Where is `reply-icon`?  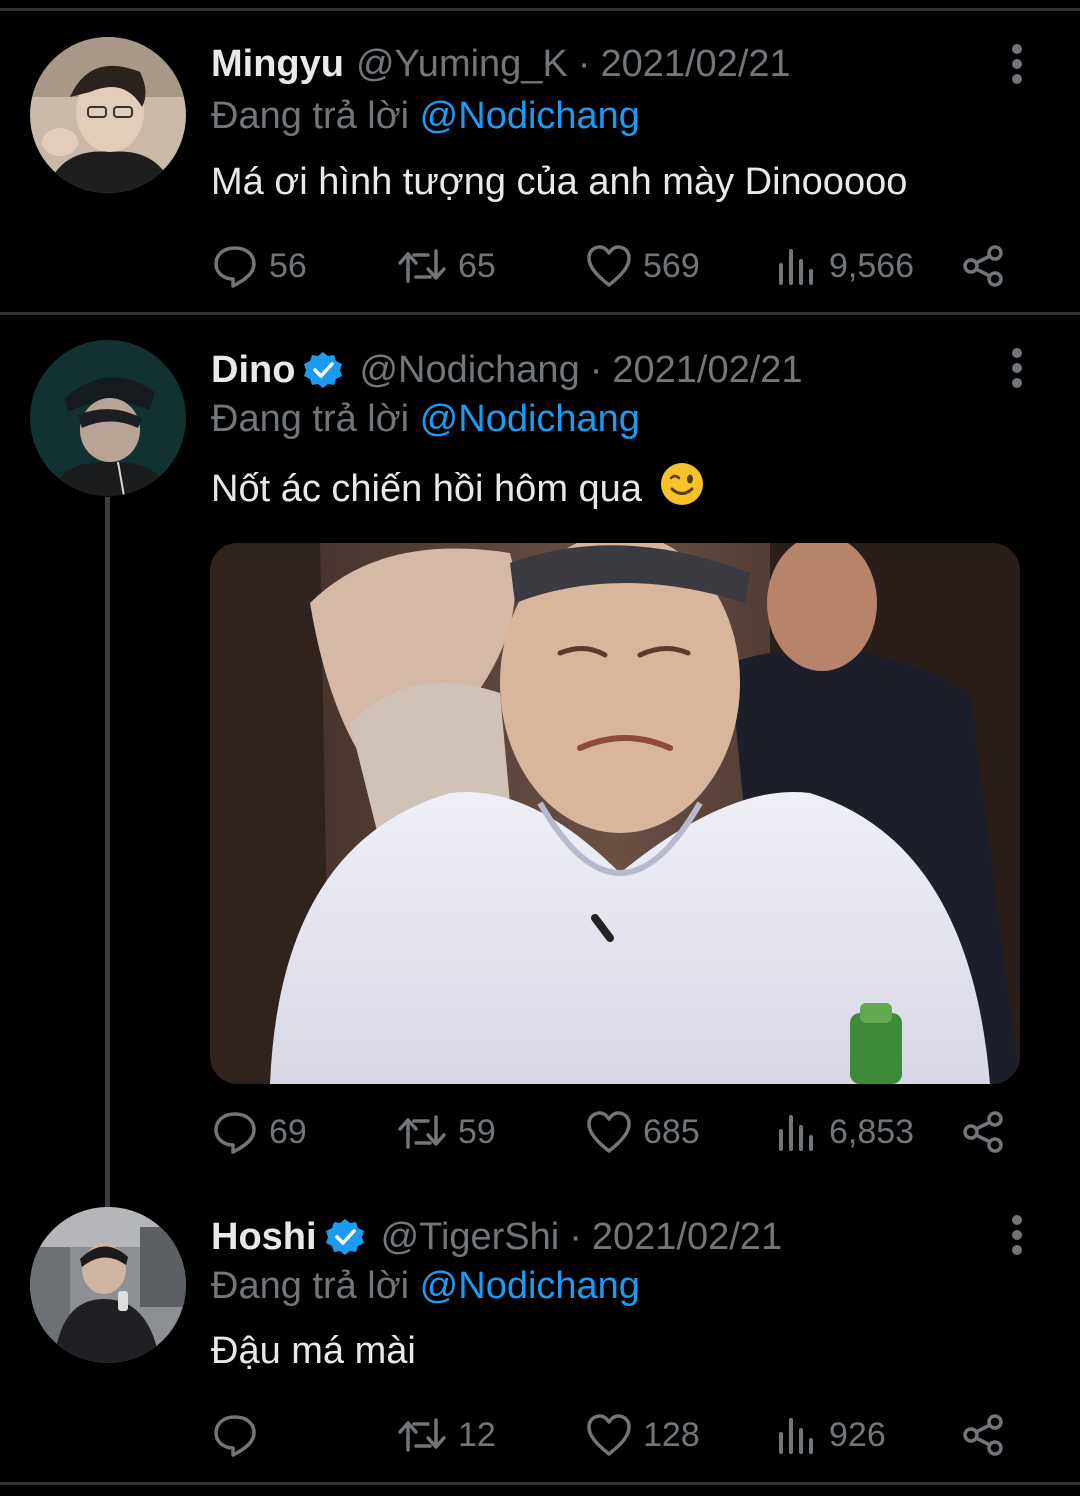 reply-icon is located at coordinates (235, 1436).